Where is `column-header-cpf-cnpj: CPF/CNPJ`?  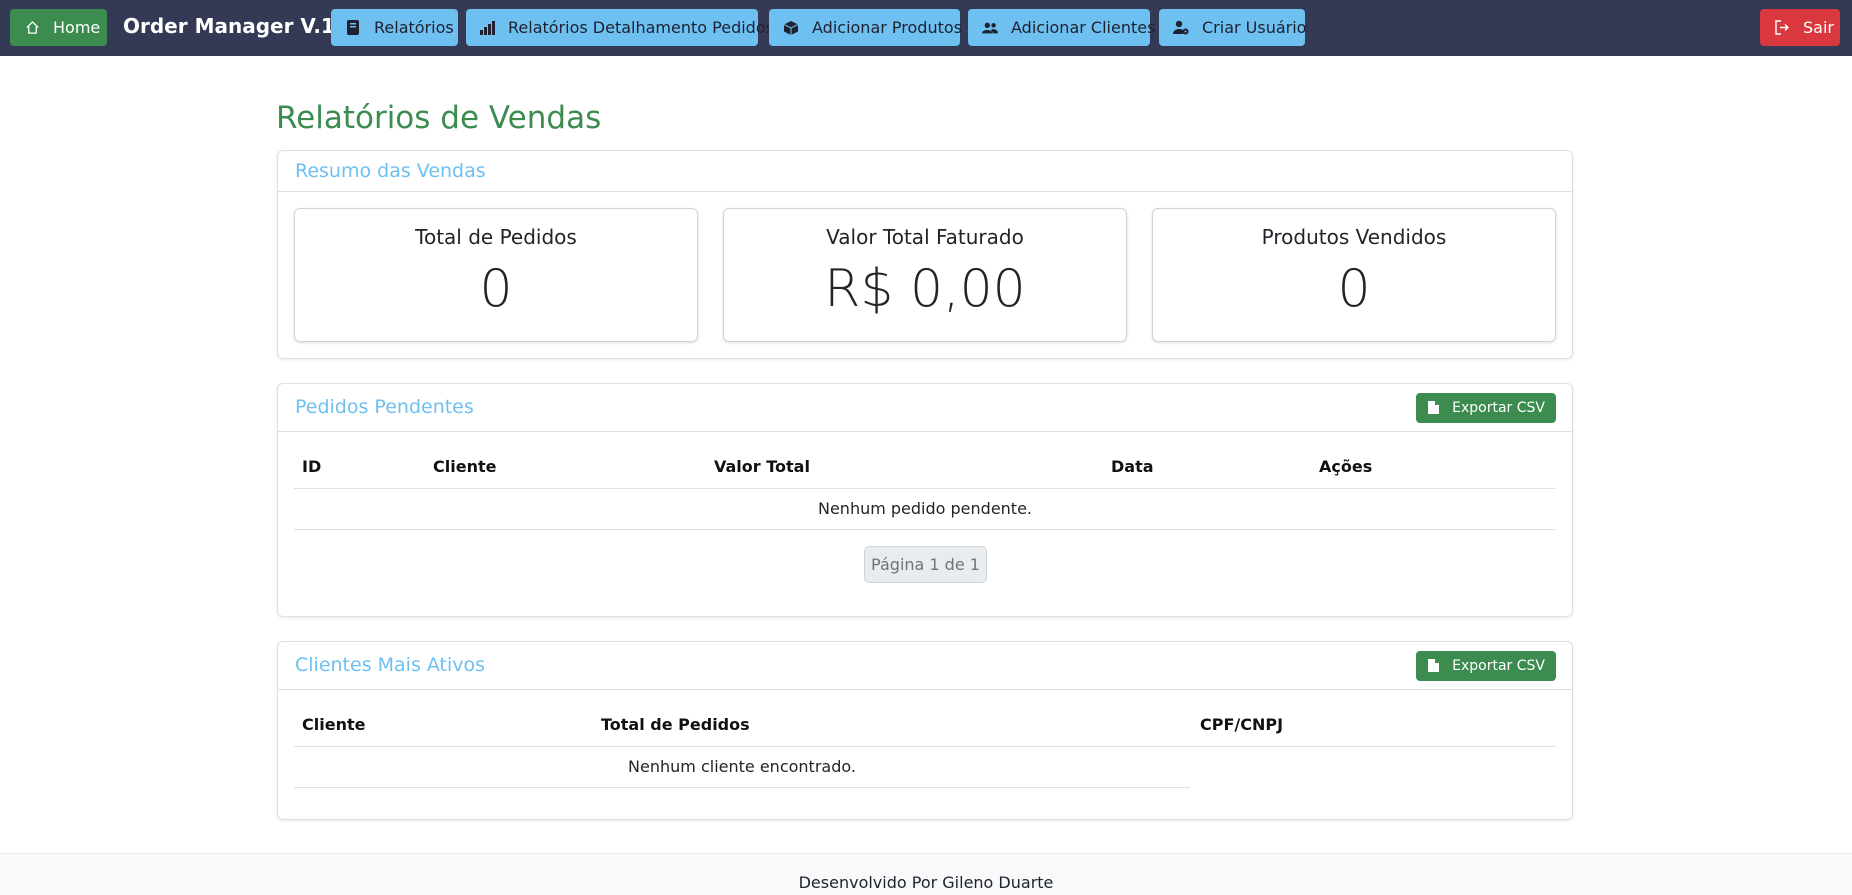 column-header-cpf-cnpj: CPF/CNPJ is located at coordinates (1242, 724).